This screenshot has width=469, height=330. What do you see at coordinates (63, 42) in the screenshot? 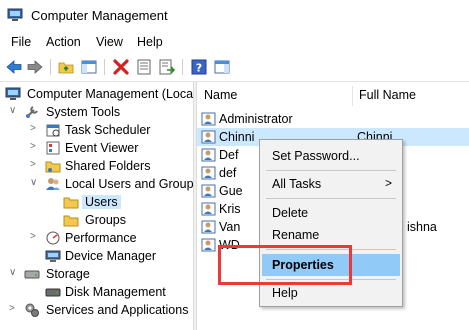
I see `menu-action: Action` at bounding box center [63, 42].